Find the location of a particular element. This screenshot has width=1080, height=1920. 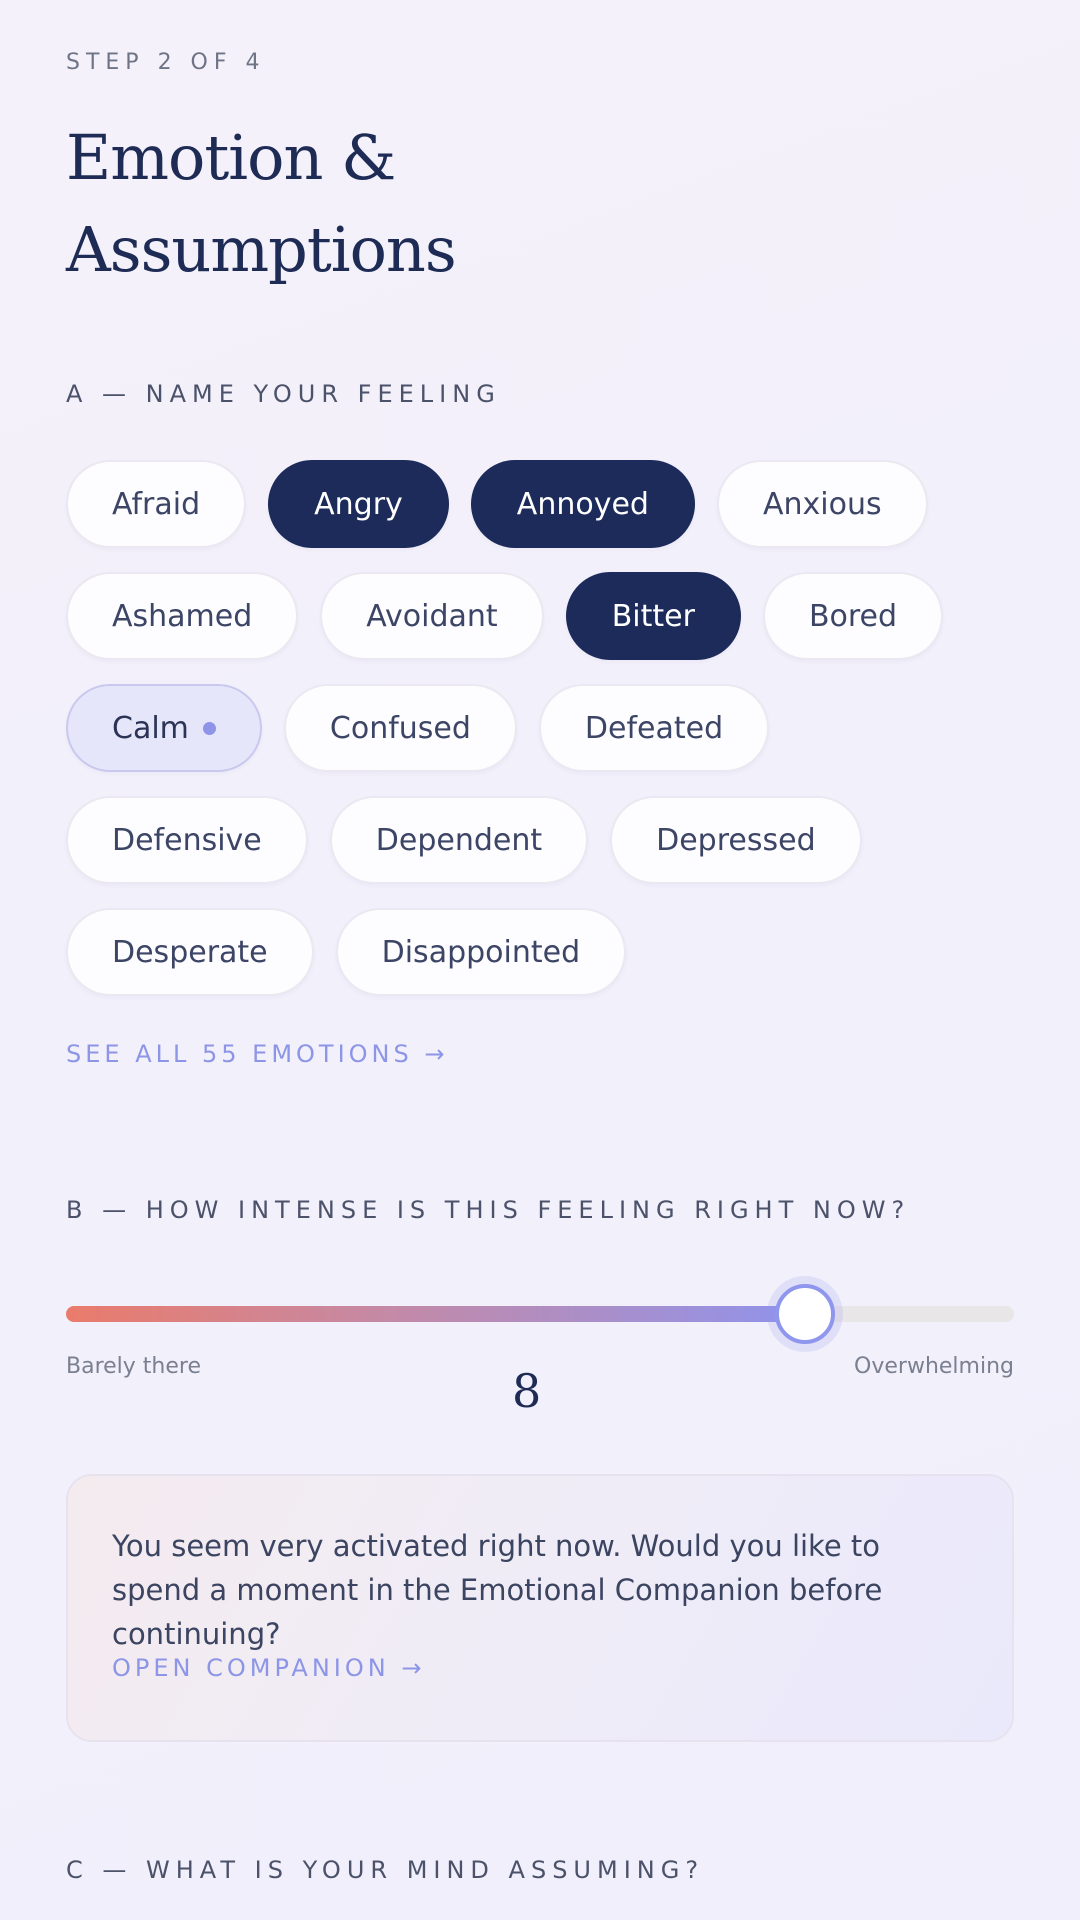

emotion-chip-afraid: Afraid is located at coordinates (156, 504).